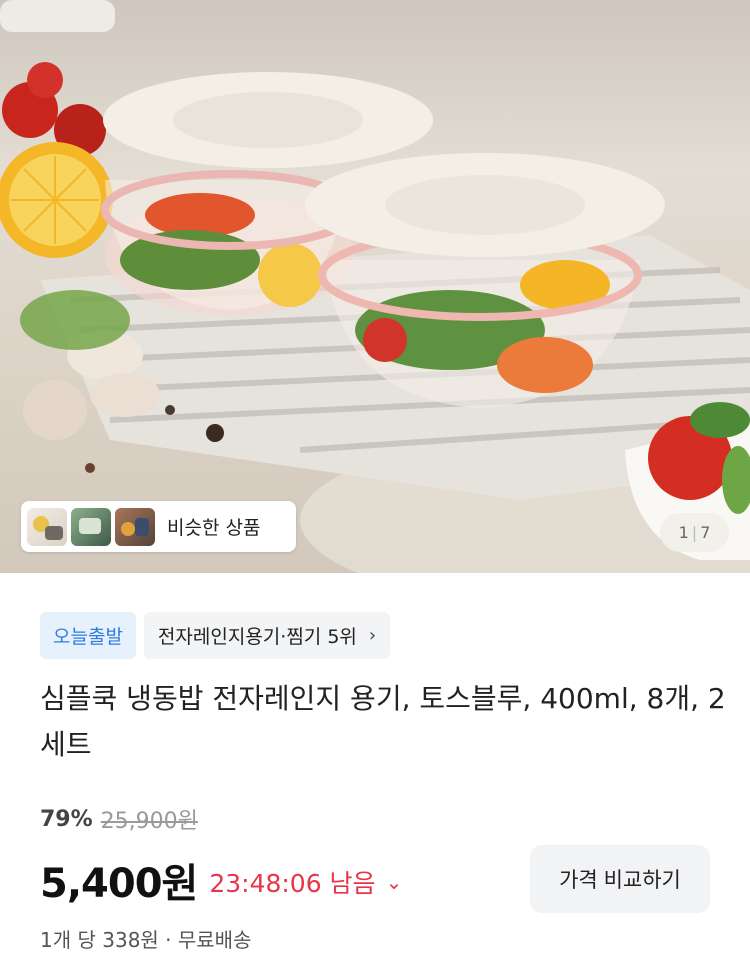  What do you see at coordinates (383, 721) in the screenshot?
I see `product-title: 심플쿡 냉동밥 전자레인지 용기, 토스블루, 400ml, 8개, 2세트` at bounding box center [383, 721].